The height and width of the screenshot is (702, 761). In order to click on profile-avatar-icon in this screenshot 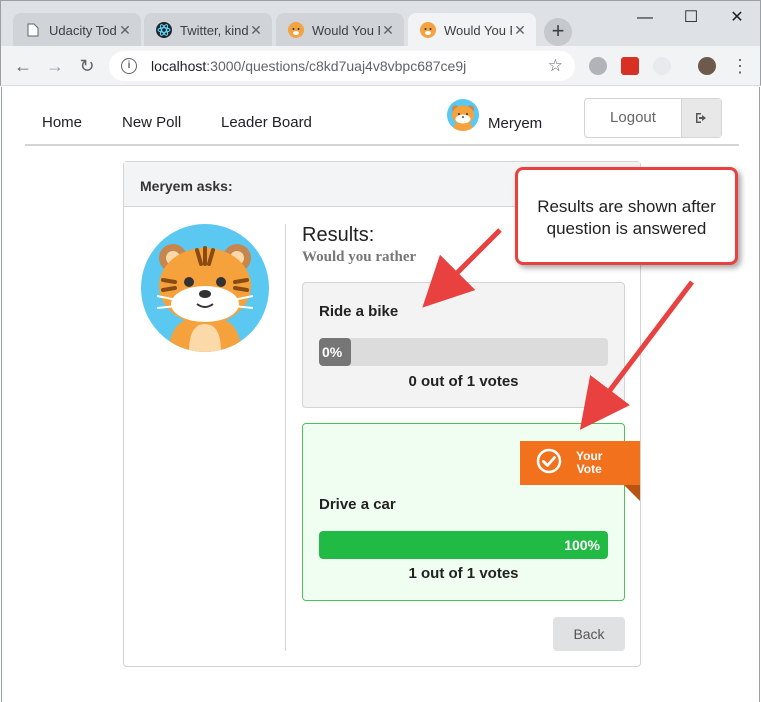, I will do `click(707, 66)`.